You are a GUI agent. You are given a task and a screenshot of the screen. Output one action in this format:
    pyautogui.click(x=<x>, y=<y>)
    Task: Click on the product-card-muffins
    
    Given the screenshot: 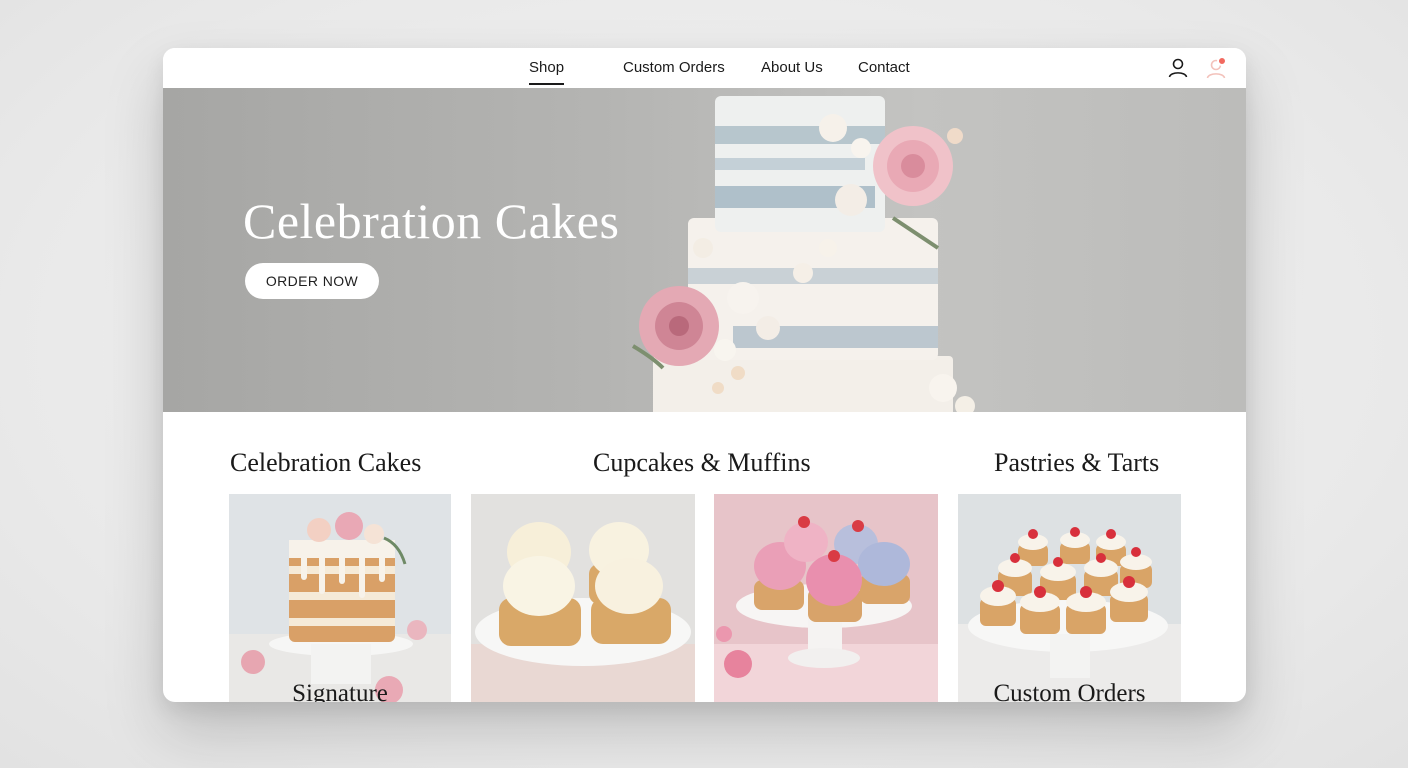 What is the action you would take?
    pyautogui.click(x=826, y=598)
    